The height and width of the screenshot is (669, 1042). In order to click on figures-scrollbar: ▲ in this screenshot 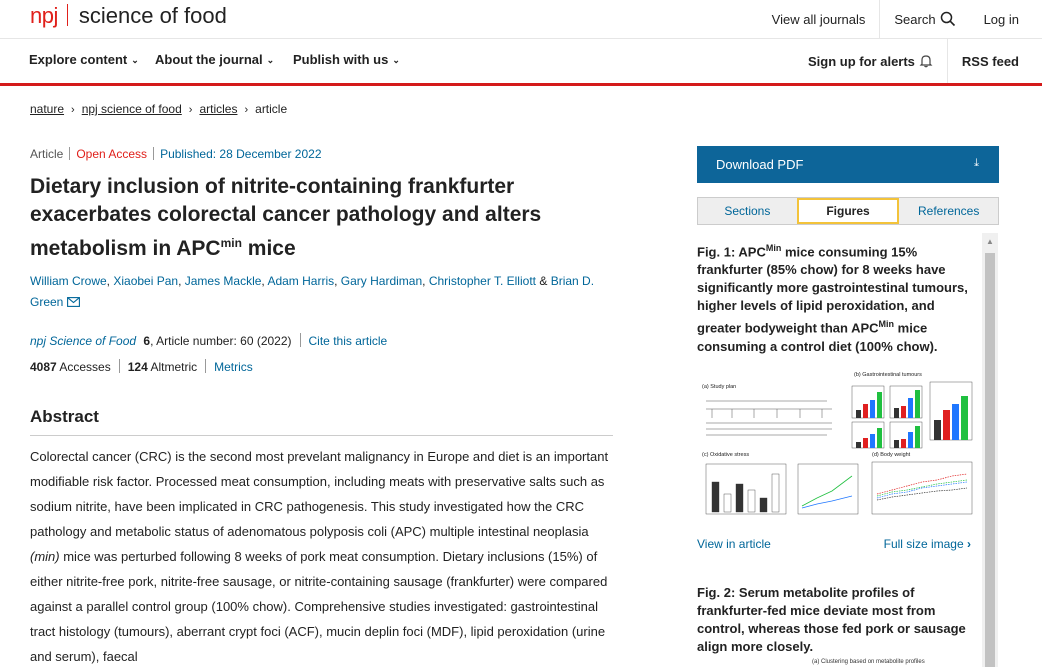, I will do `click(990, 450)`.